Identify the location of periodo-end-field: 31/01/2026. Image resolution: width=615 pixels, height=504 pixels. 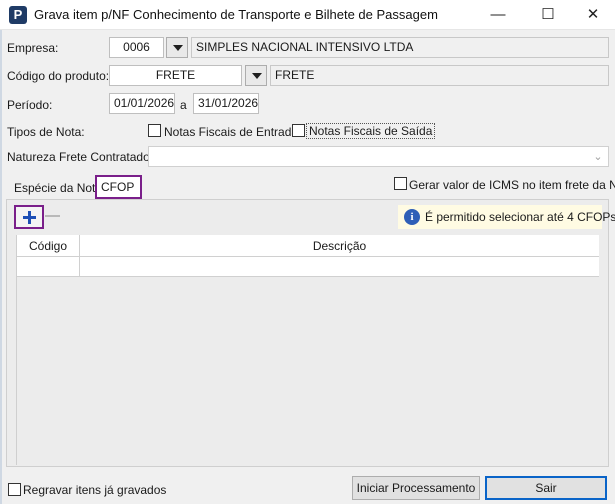
(226, 103).